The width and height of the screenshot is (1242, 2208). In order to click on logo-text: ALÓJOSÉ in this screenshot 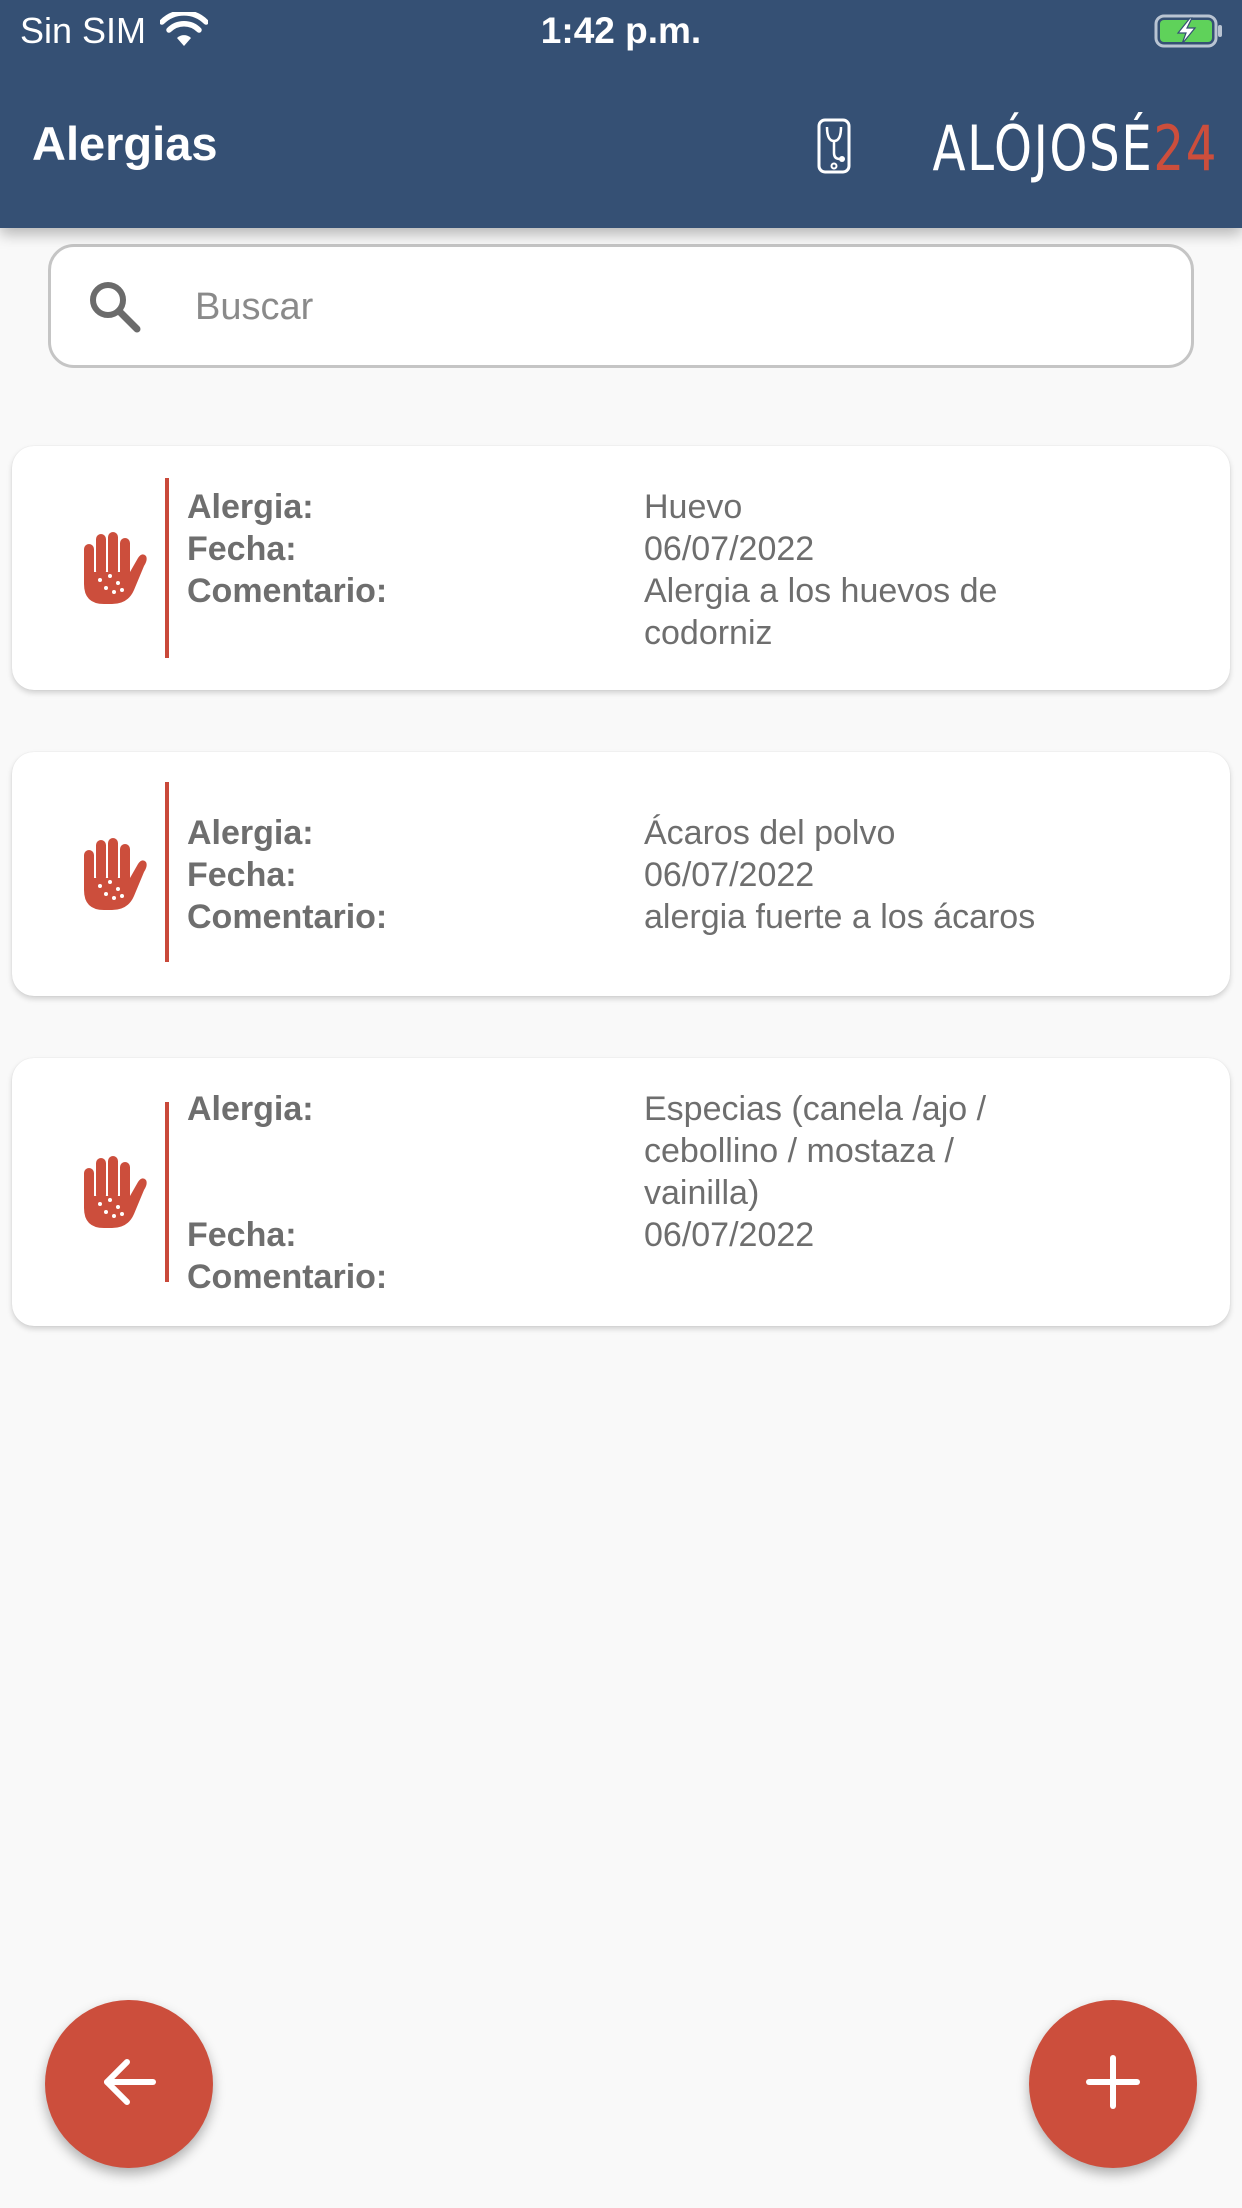, I will do `click(1043, 148)`.